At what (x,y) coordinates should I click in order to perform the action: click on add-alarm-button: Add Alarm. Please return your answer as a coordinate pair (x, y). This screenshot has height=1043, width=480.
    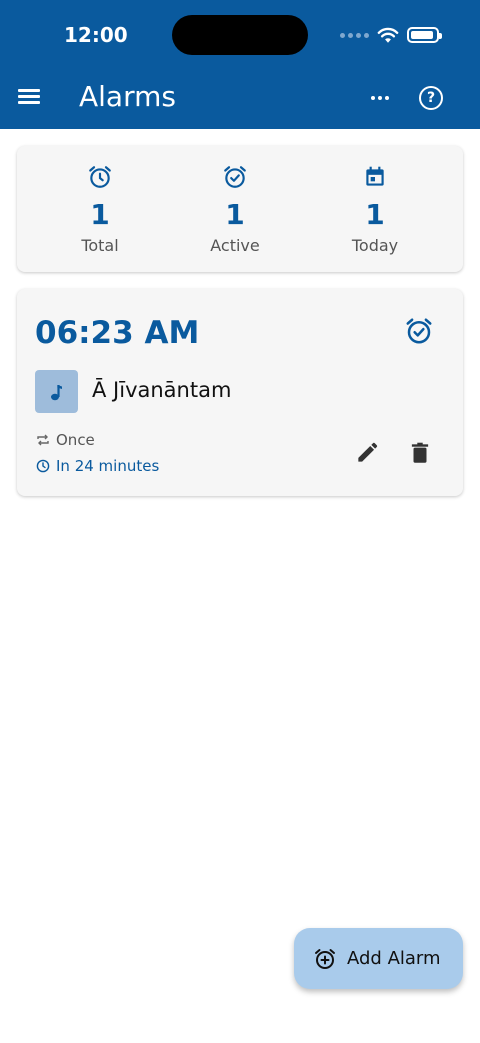
    Looking at the image, I should click on (378, 958).